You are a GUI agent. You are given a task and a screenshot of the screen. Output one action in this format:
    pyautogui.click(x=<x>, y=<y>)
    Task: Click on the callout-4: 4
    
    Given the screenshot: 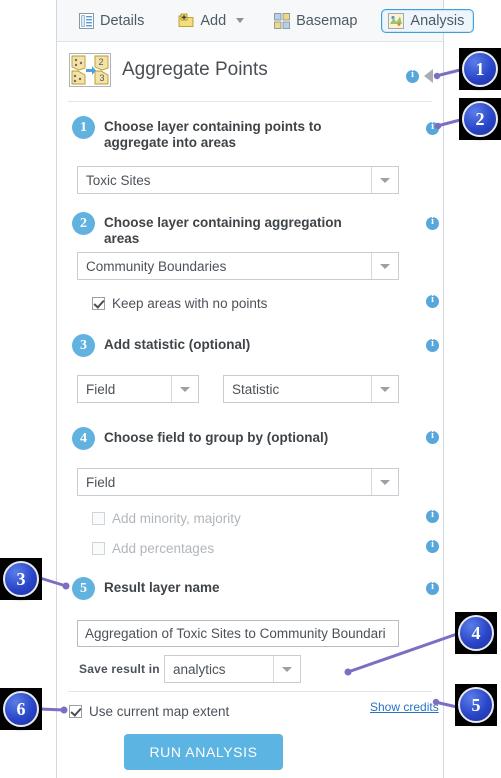 What is the action you would take?
    pyautogui.click(x=476, y=633)
    